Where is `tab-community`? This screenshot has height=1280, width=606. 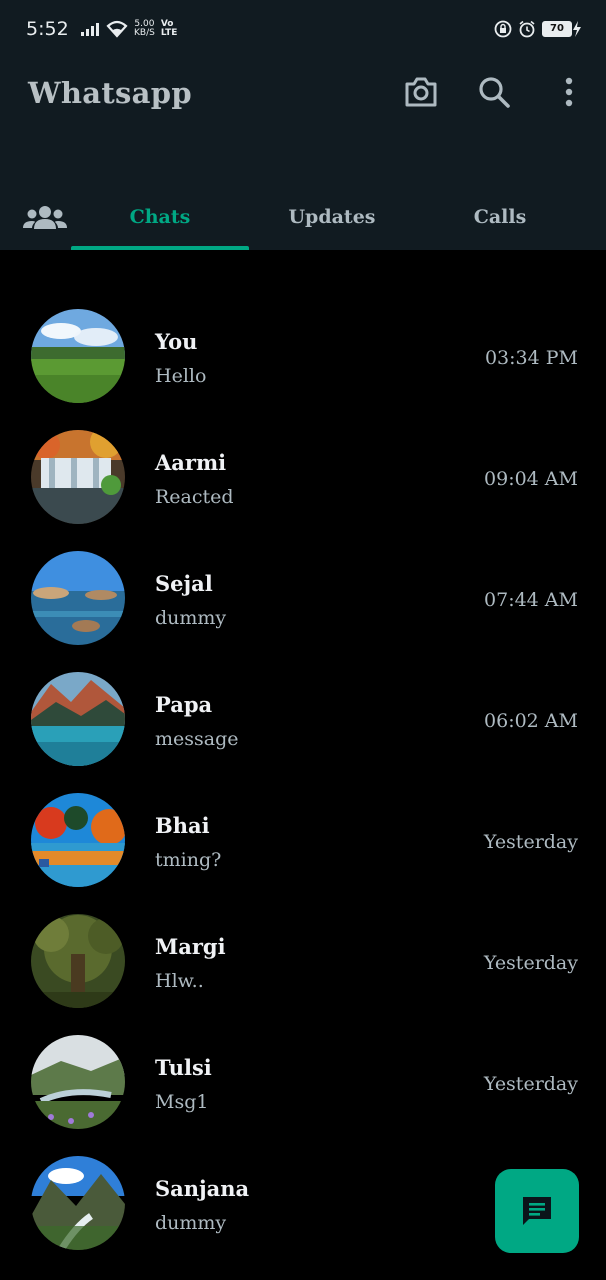 tab-community is located at coordinates (45, 228).